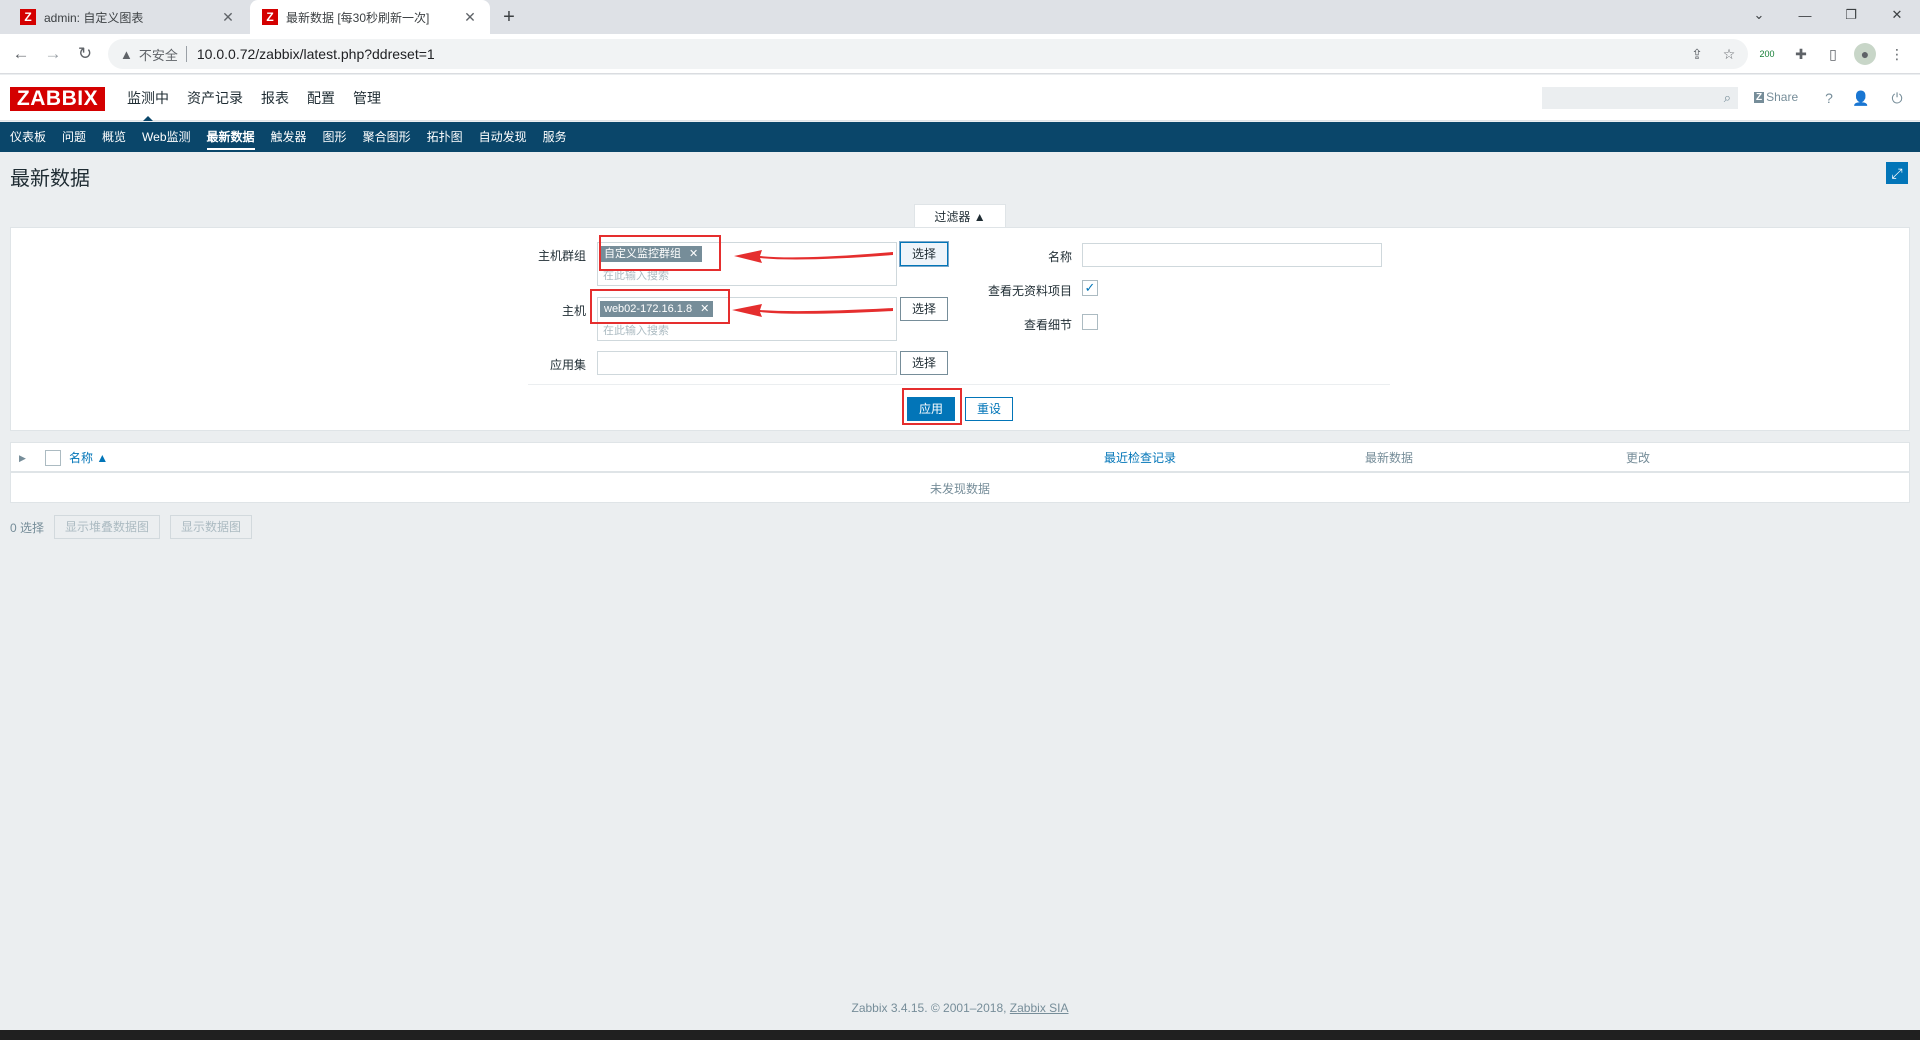 This screenshot has height=1040, width=1920. Describe the element at coordinates (1640, 98) in the screenshot. I see `global-search-input: ⌕` at that location.